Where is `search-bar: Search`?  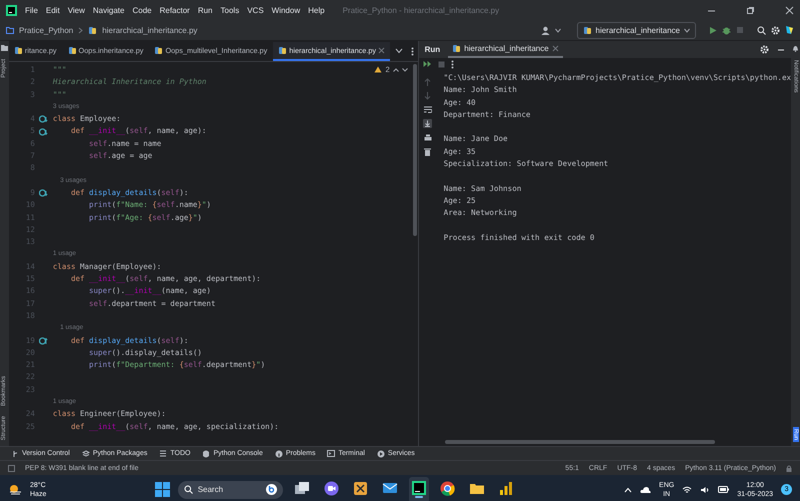
search-bar: Search is located at coordinates (230, 489).